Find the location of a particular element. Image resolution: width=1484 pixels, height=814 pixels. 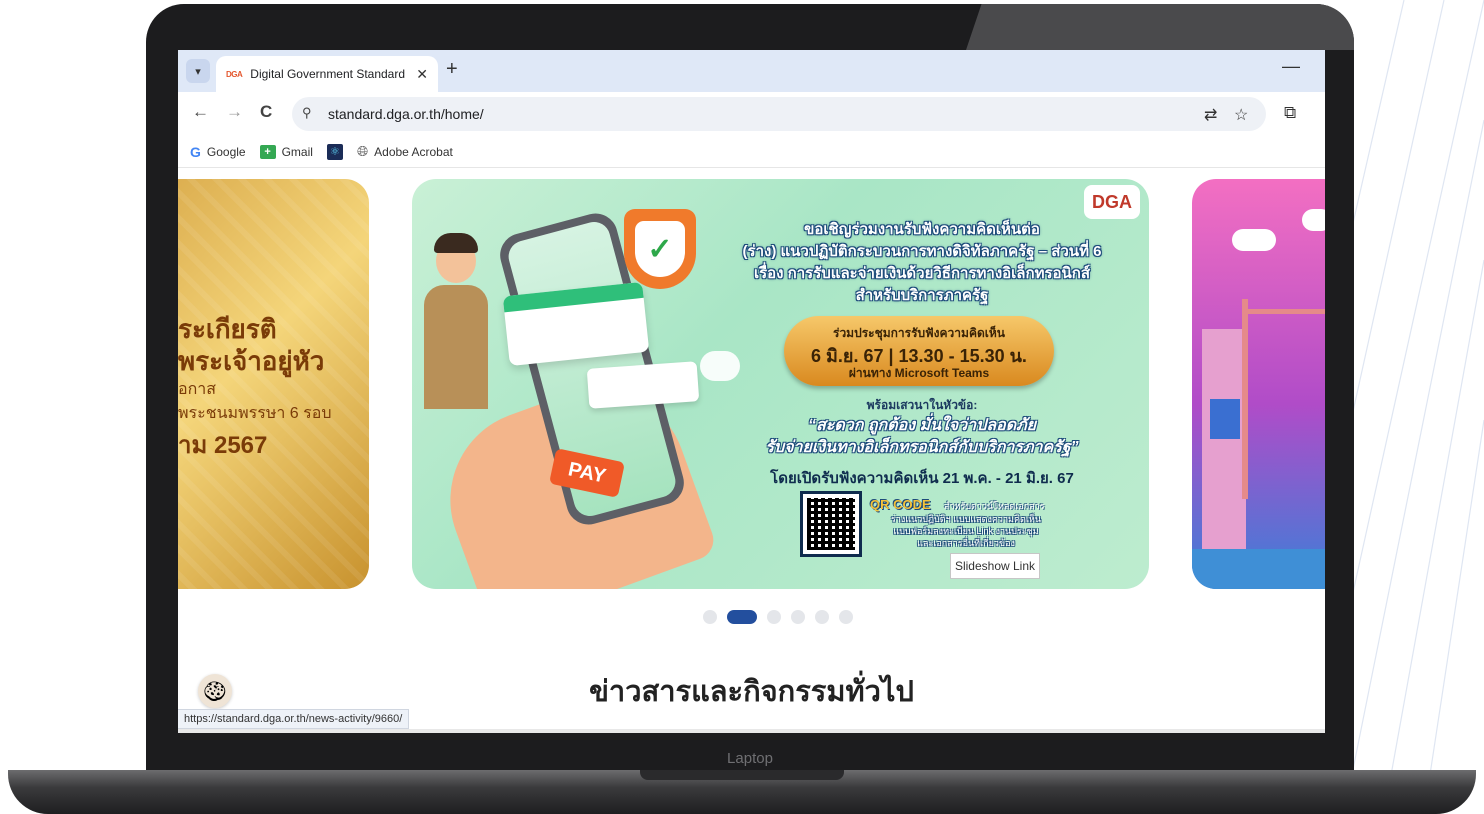

bookmark-google: G Google is located at coordinates (218, 152).